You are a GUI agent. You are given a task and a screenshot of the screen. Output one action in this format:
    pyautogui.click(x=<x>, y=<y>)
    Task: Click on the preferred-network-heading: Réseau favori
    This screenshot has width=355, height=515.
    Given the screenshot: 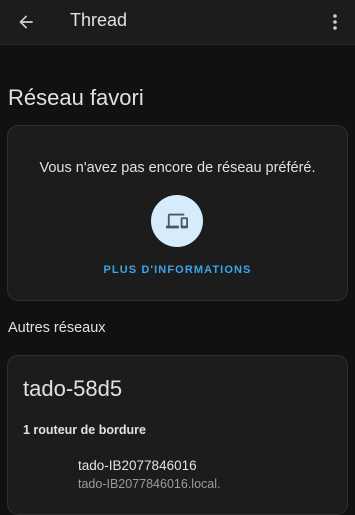 What is the action you would take?
    pyautogui.click(x=76, y=97)
    